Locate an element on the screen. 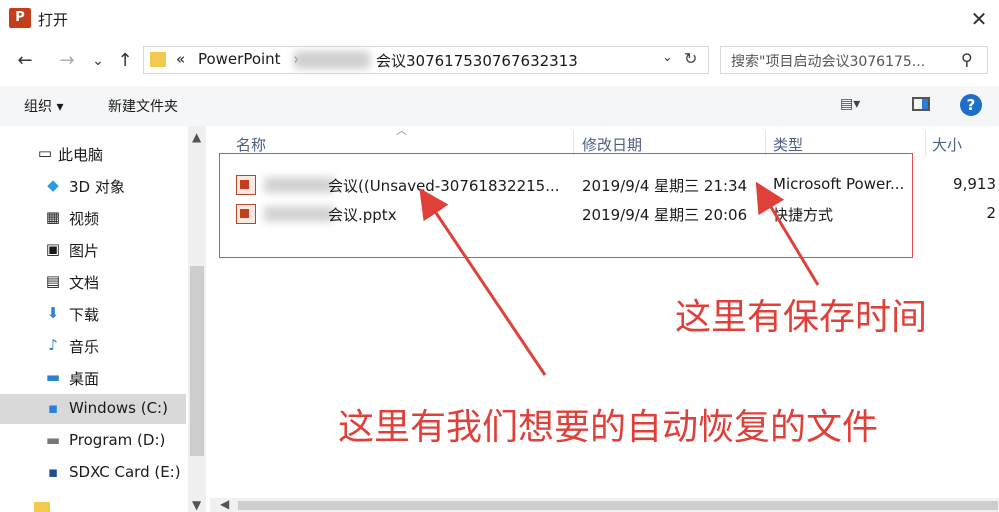 The width and height of the screenshot is (999, 512). horizontal-scrollbar: ◀ is located at coordinates (604, 504).